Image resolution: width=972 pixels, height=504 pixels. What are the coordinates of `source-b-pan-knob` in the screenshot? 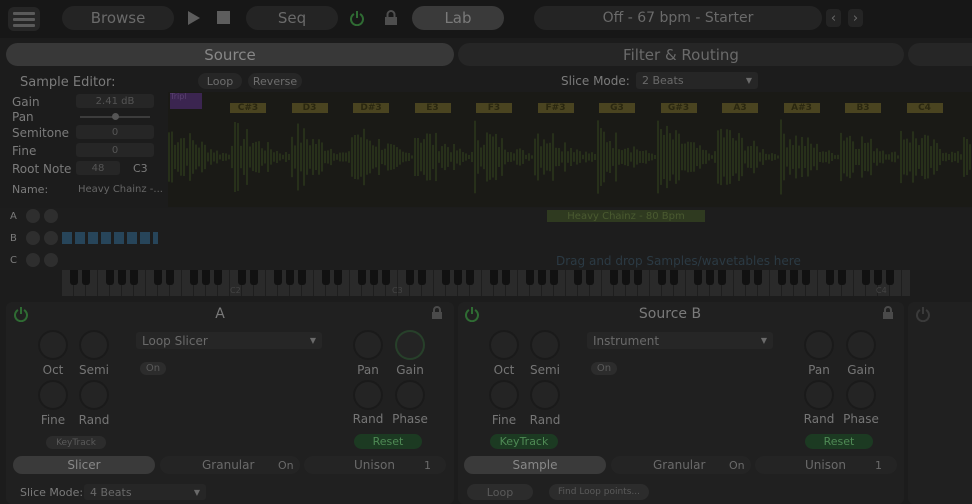 It's located at (819, 345).